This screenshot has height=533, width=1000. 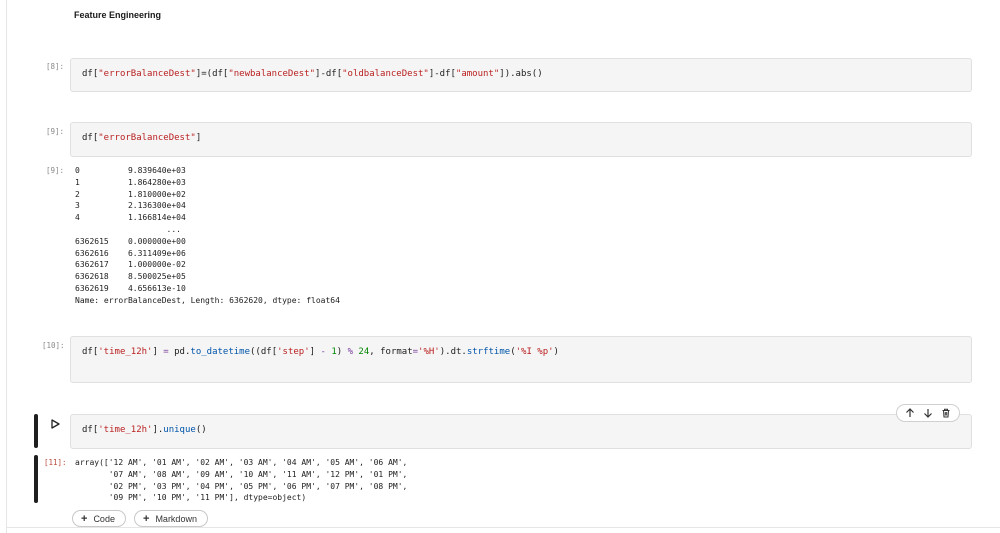 I want to click on active-cell-indicator, so click(x=36, y=431).